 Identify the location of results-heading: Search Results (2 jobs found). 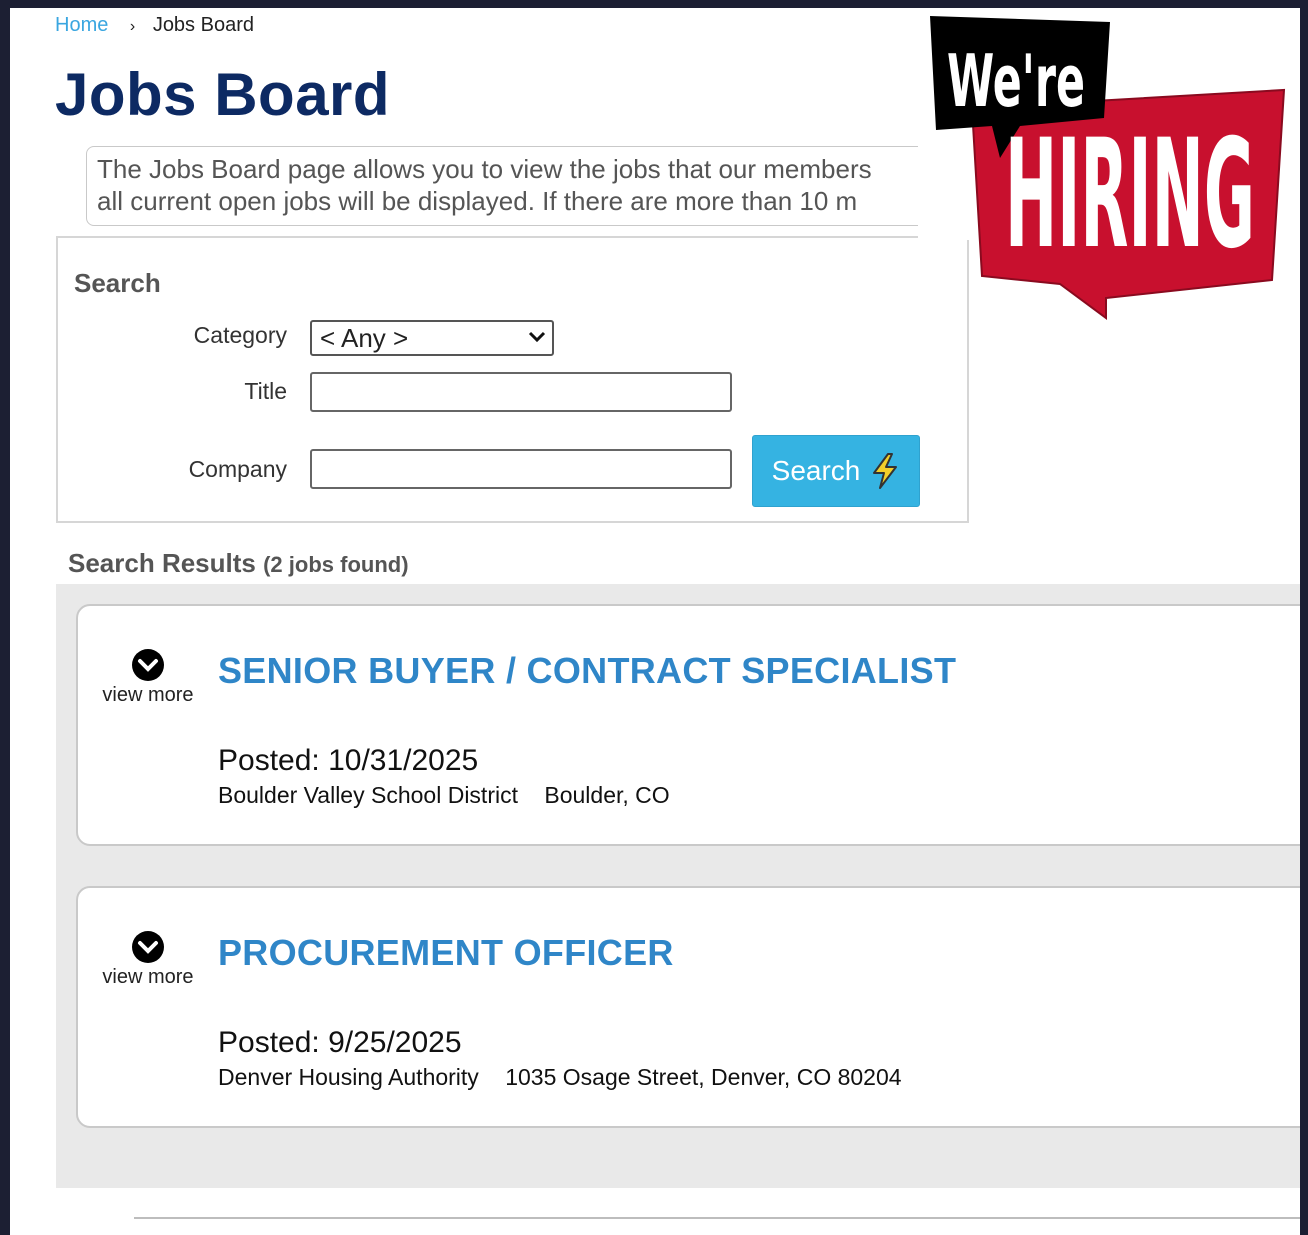
(238, 563).